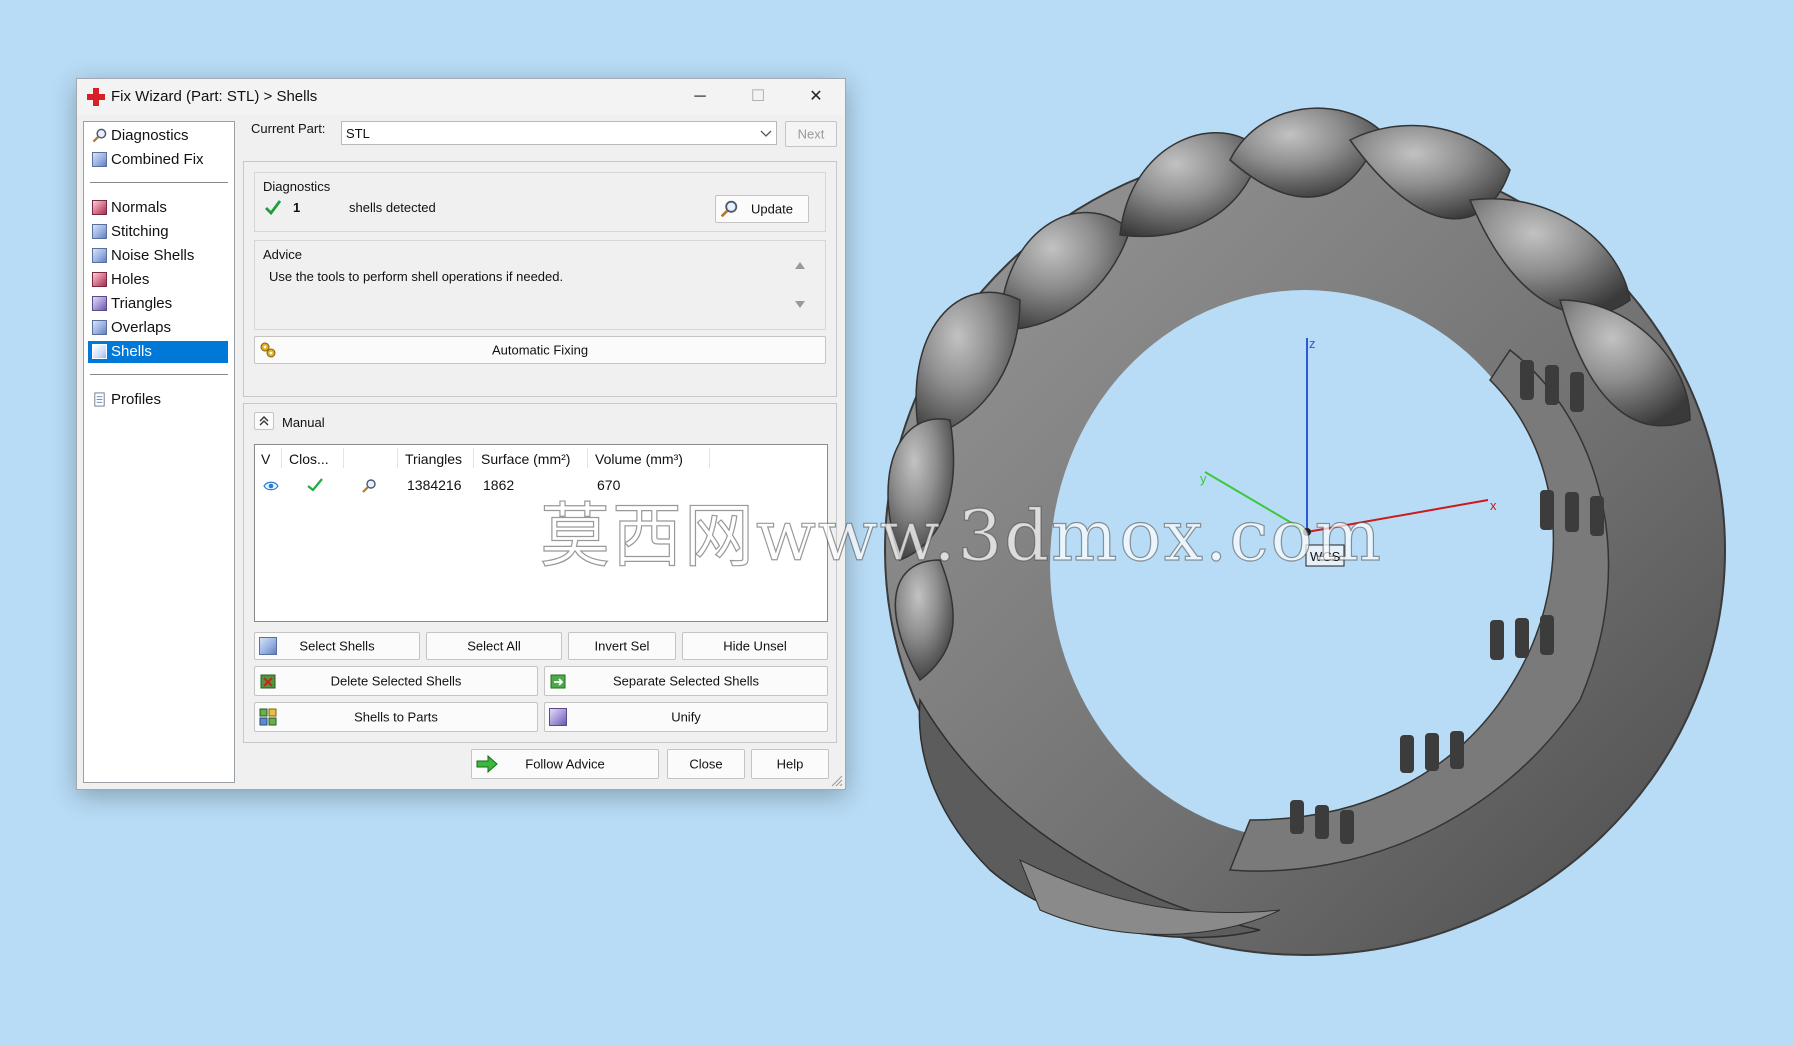  Describe the element at coordinates (961, 535) in the screenshot. I see `watermark: 莫西网www.3dmox.com` at that location.